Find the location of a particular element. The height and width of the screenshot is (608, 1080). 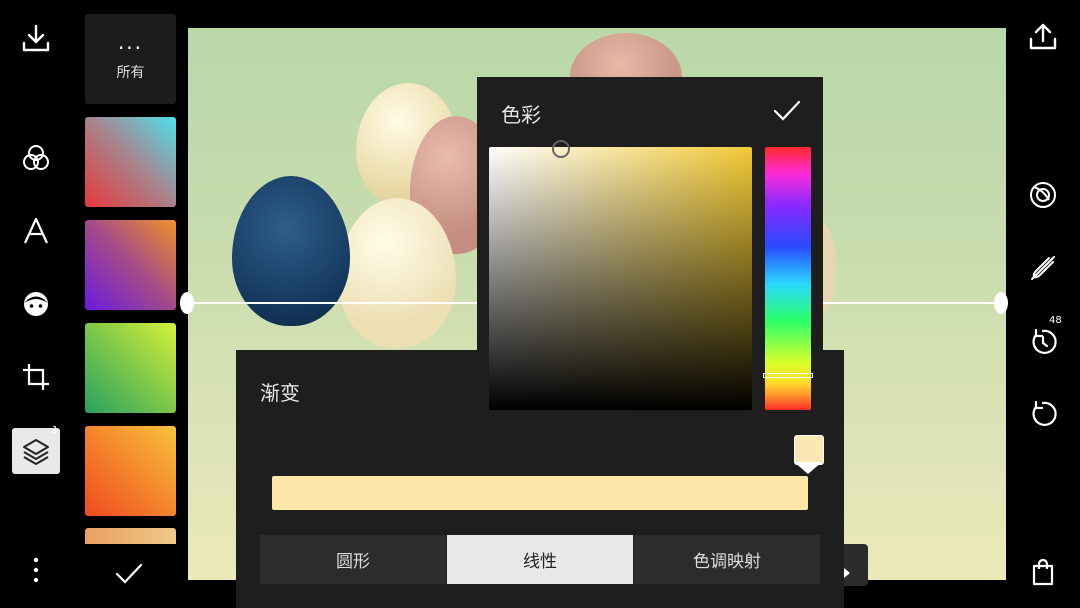

lens-icon is located at coordinates (1043, 195).